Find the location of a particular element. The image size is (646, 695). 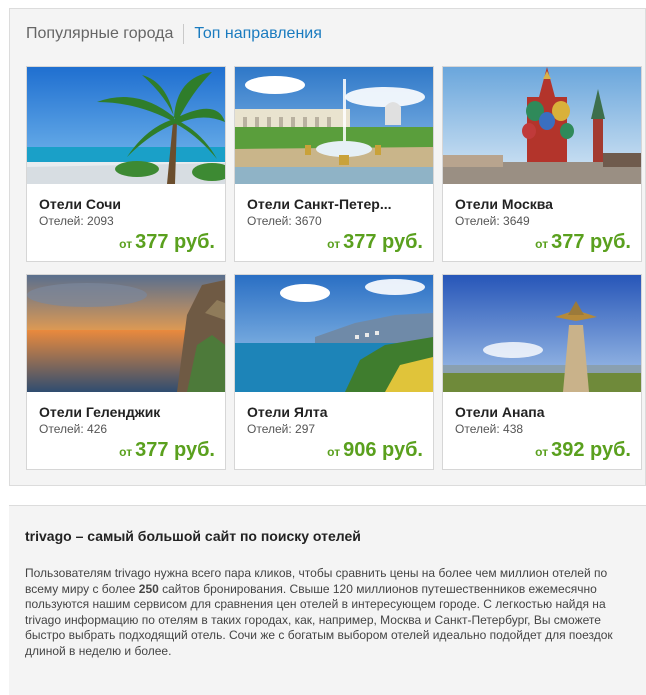

hotel-count: Отелей: 426 is located at coordinates (73, 429).